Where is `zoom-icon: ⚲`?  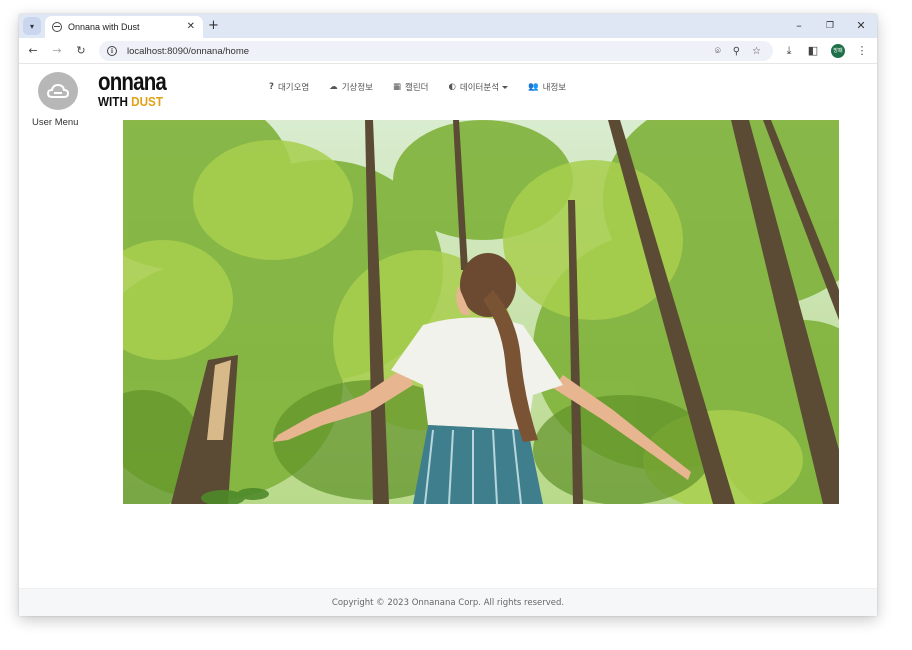 zoom-icon: ⚲ is located at coordinates (736, 51).